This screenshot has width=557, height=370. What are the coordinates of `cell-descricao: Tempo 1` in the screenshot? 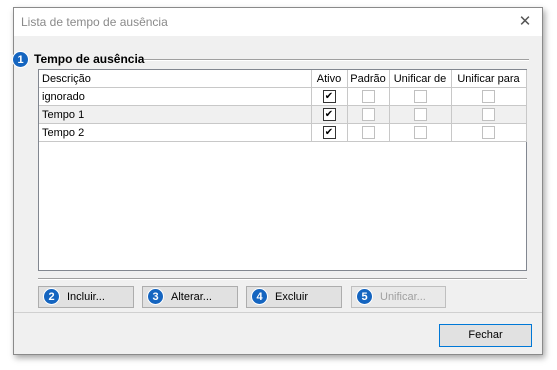 It's located at (175, 114).